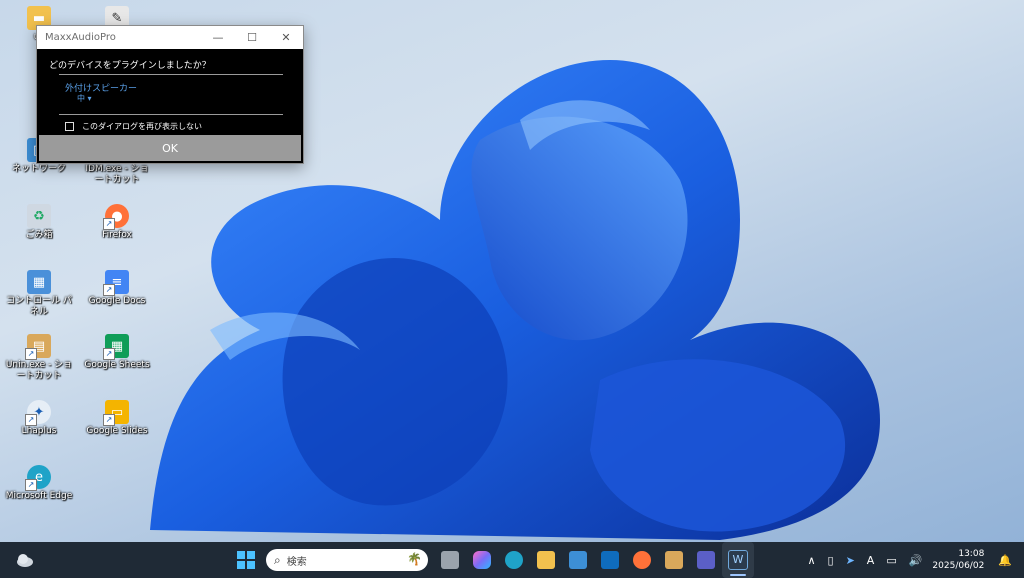 The height and width of the screenshot is (578, 1024). Describe the element at coordinates (277, 559) in the screenshot. I see `search-icon: ⌕` at that location.